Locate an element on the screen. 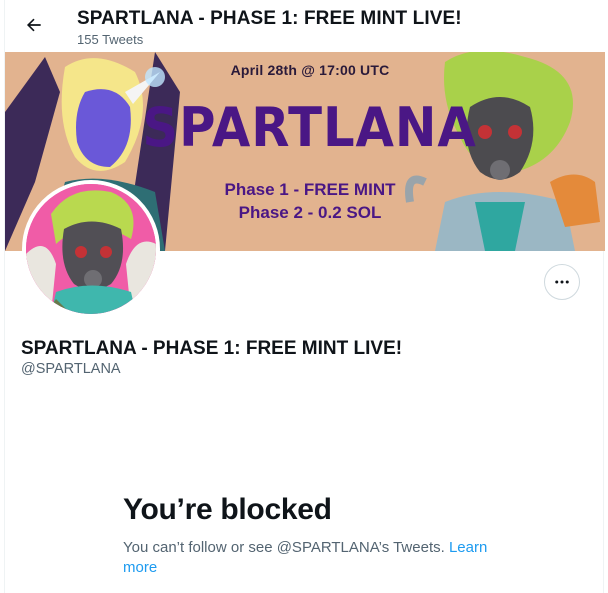 The width and height of the screenshot is (608, 593). arrow-left-icon is located at coordinates (33, 25).